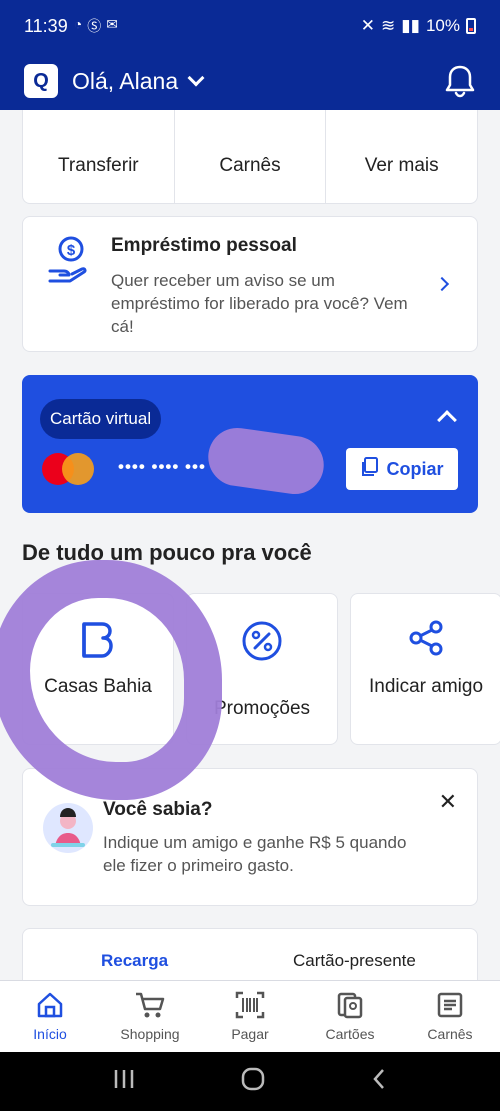 Image resolution: width=500 pixels, height=1111 pixels. I want to click on person-illustration-icon, so click(68, 828).